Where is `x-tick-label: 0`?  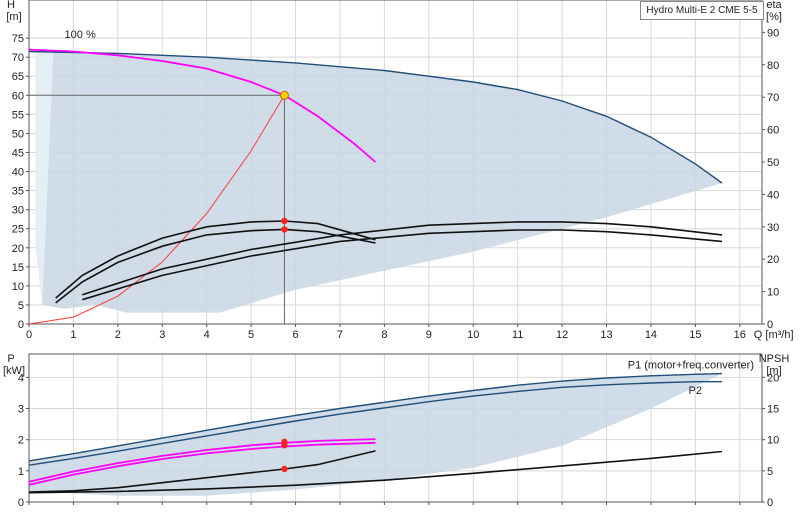 x-tick-label: 0 is located at coordinates (29, 335).